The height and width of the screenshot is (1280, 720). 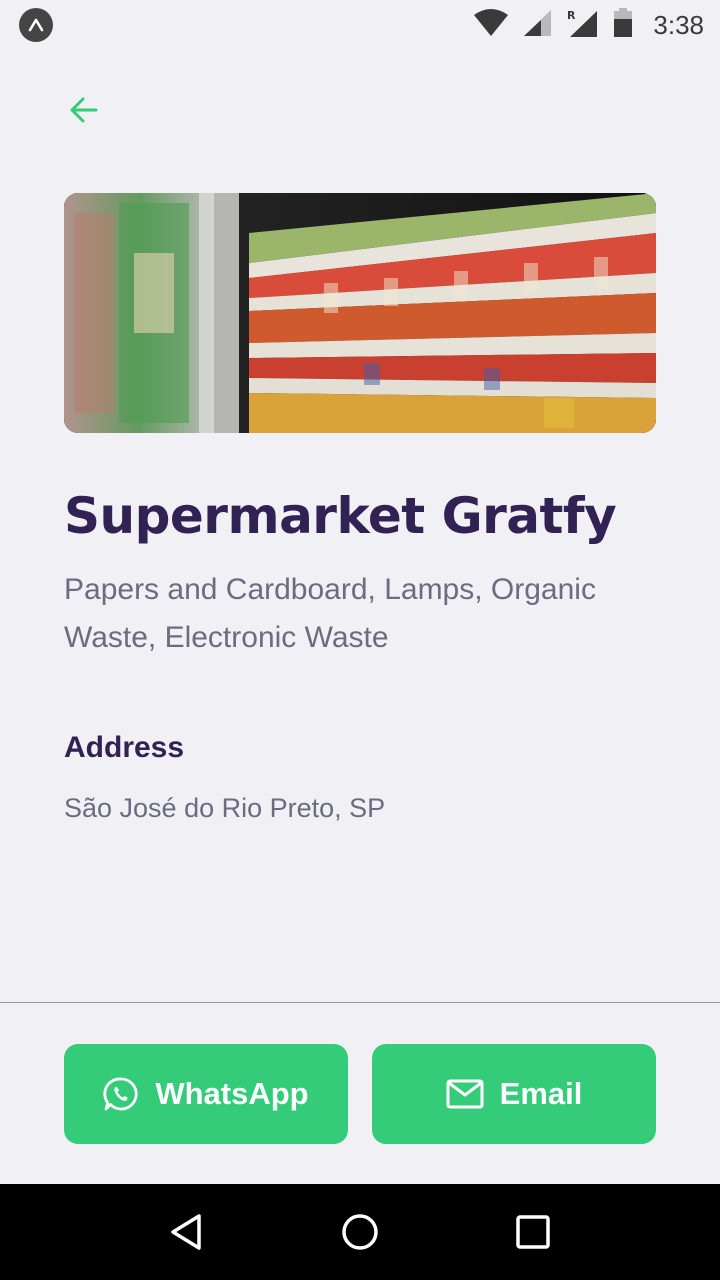 I want to click on address-value: São José do Rio Preto, SP, so click(x=225, y=808).